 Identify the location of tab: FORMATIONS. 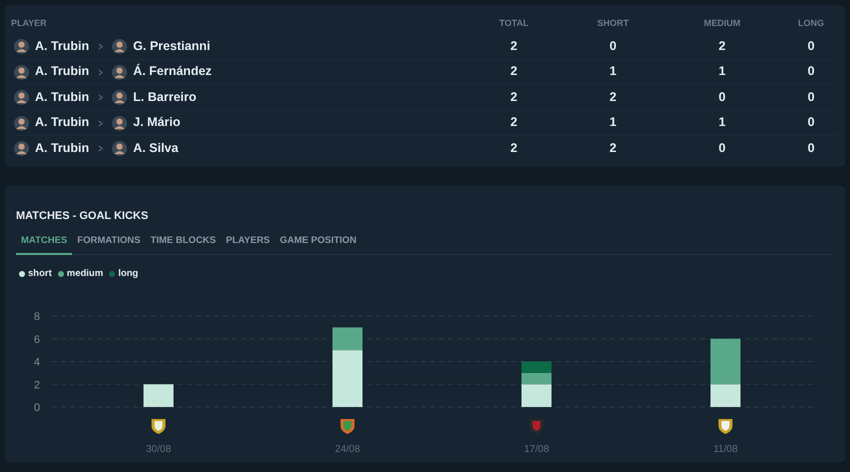
(109, 242).